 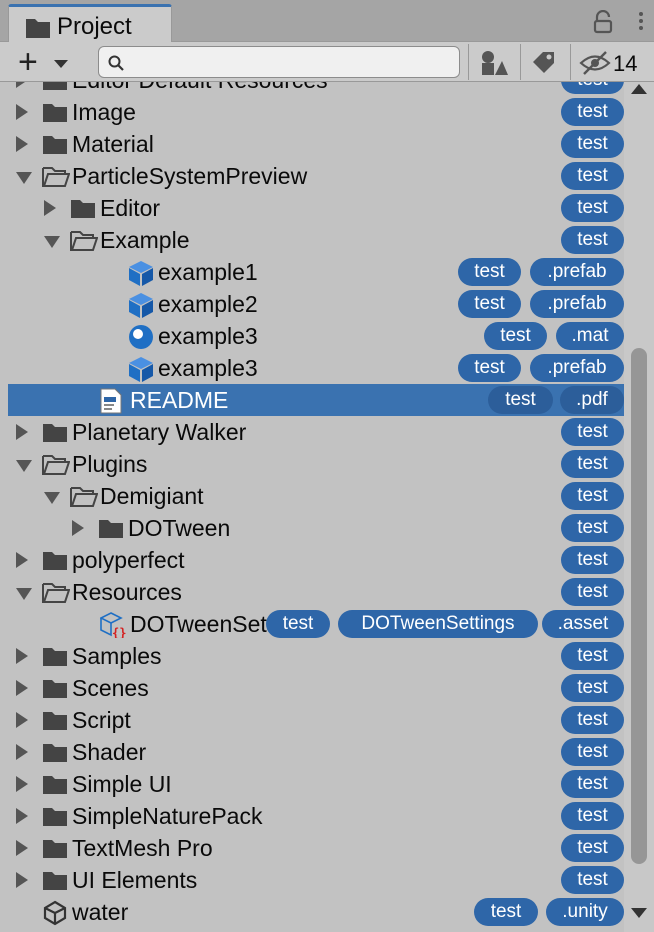 What do you see at coordinates (200, 88) in the screenshot?
I see `item-name: Editor Default Resources` at bounding box center [200, 88].